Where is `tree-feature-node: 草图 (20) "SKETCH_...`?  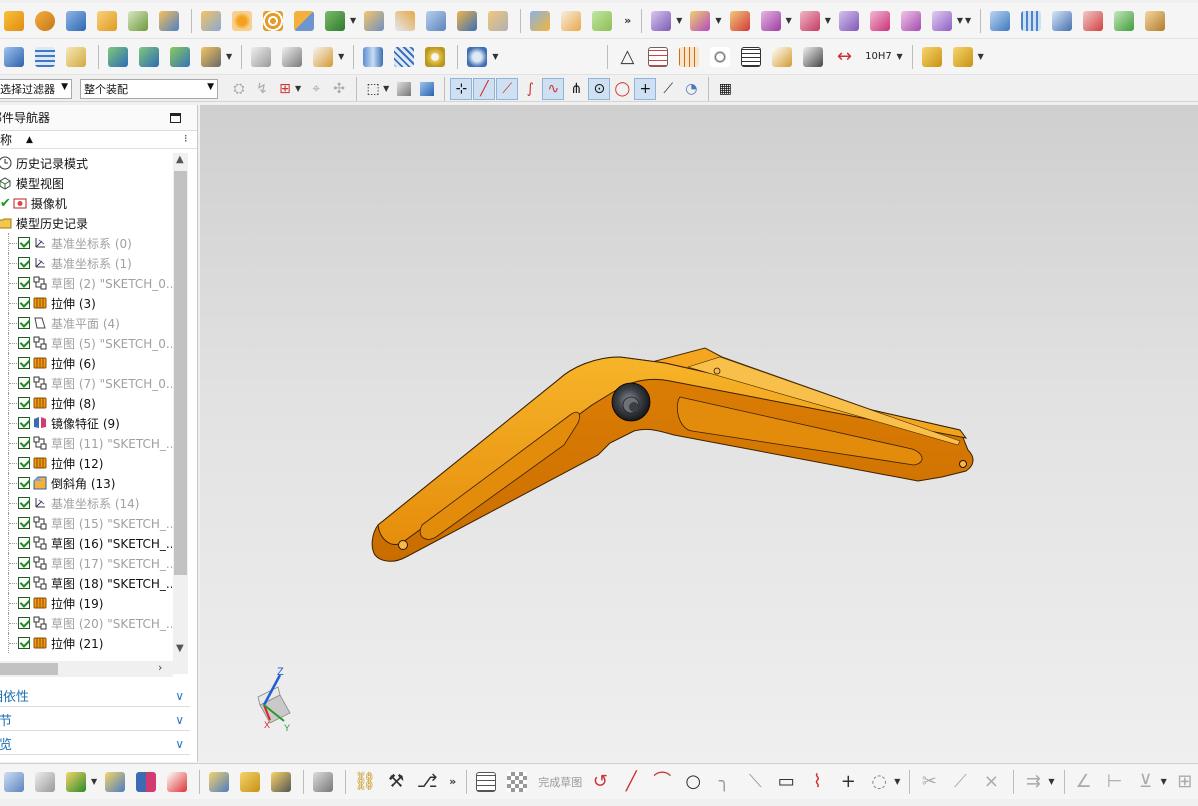 tree-feature-node: 草图 (20) "SKETCH_... is located at coordinates (86, 623).